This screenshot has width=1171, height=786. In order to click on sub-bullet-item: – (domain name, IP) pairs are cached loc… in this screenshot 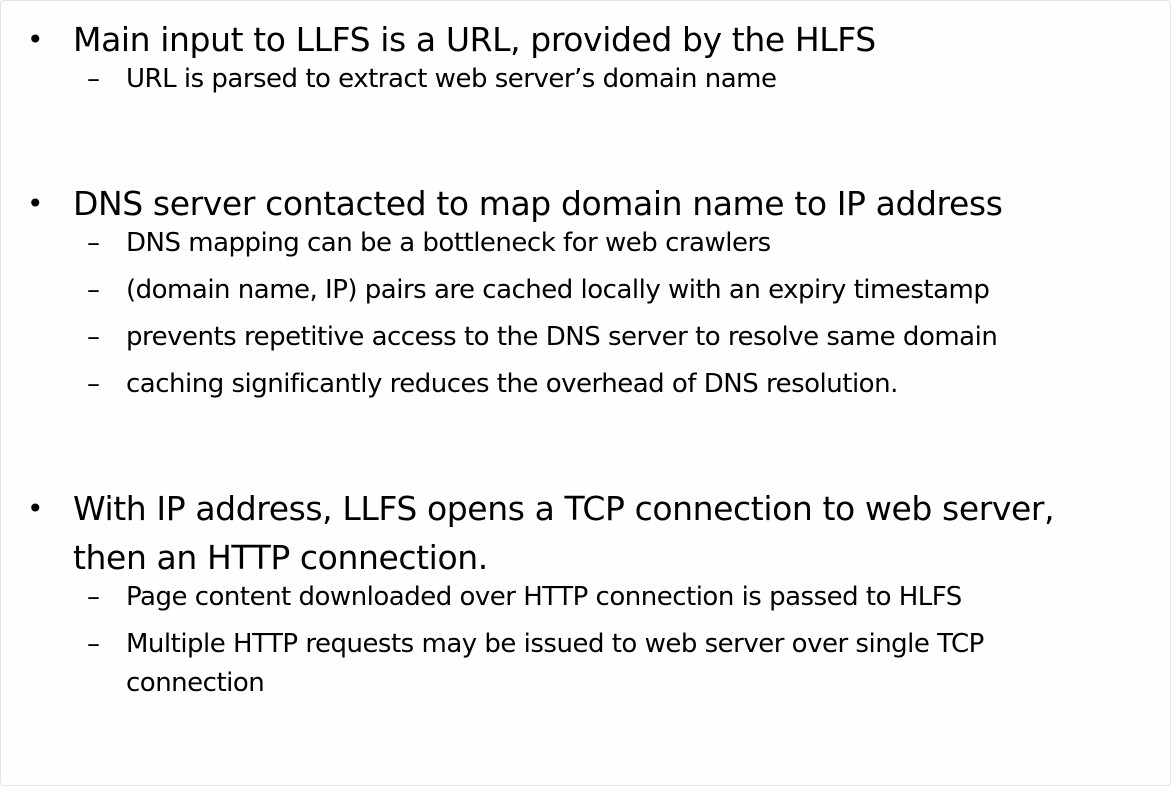, I will do `click(533, 290)`.